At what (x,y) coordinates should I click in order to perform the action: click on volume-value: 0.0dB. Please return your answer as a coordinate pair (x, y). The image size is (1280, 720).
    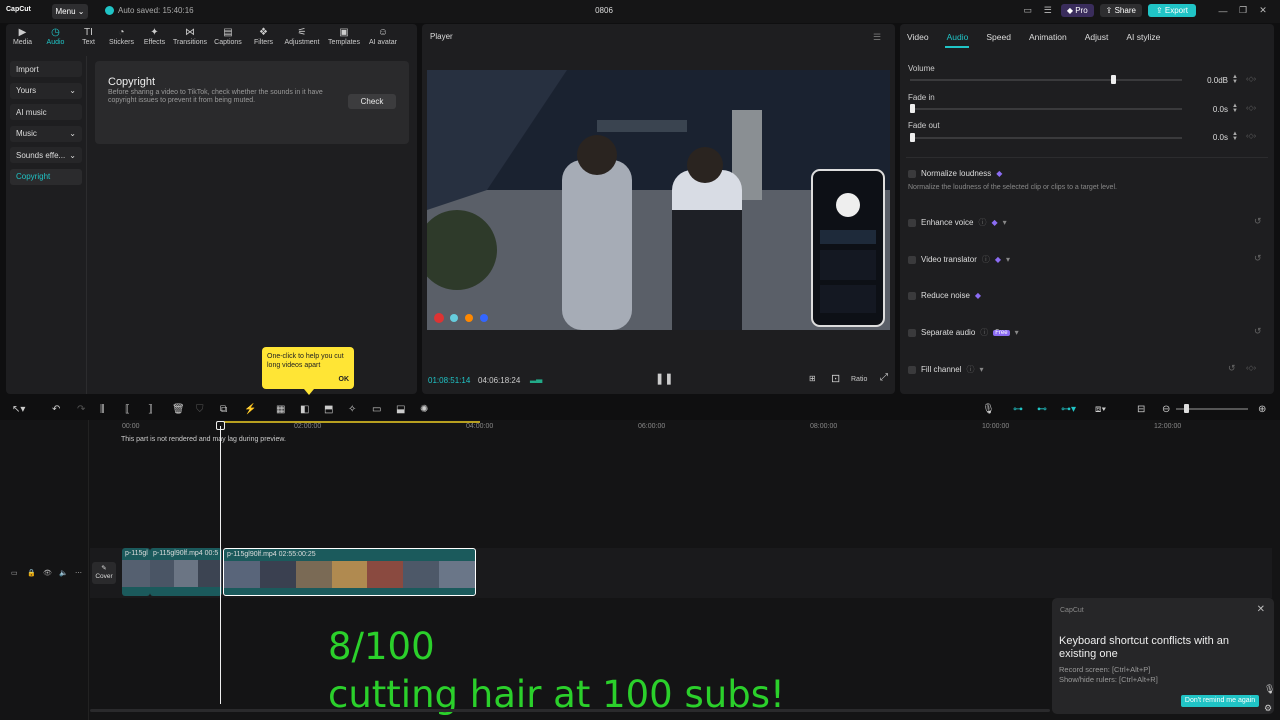
    Looking at the image, I should click on (1208, 80).